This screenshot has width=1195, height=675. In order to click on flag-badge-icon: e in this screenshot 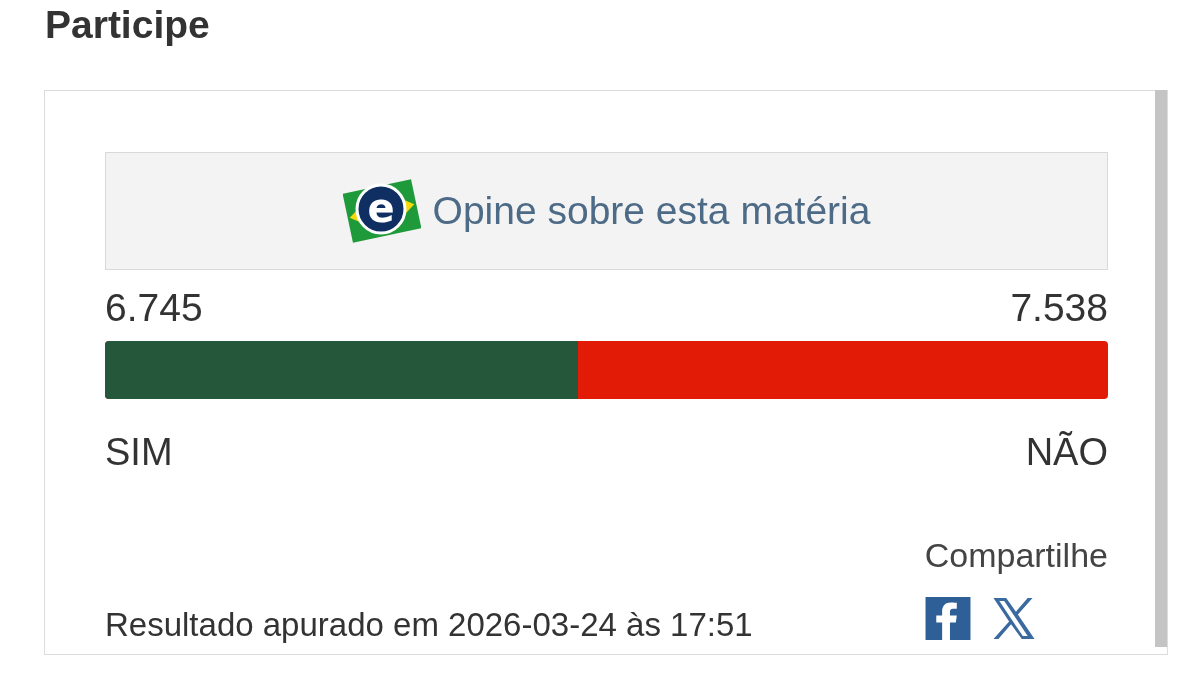, I will do `click(381, 211)`.